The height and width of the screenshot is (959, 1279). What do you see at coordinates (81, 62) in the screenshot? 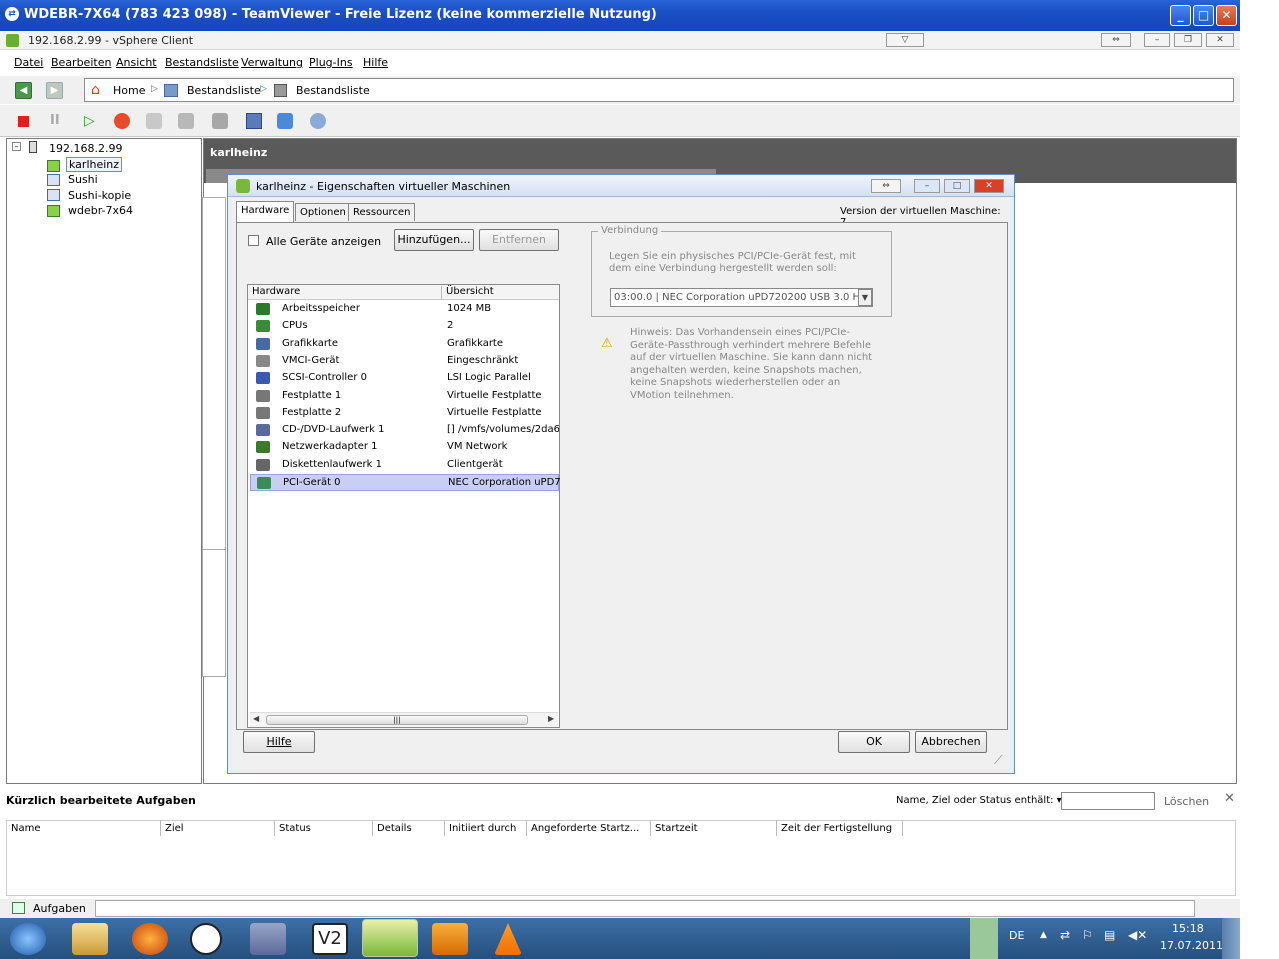
I see `menu-bearbeiten: Bearbeiten` at bounding box center [81, 62].